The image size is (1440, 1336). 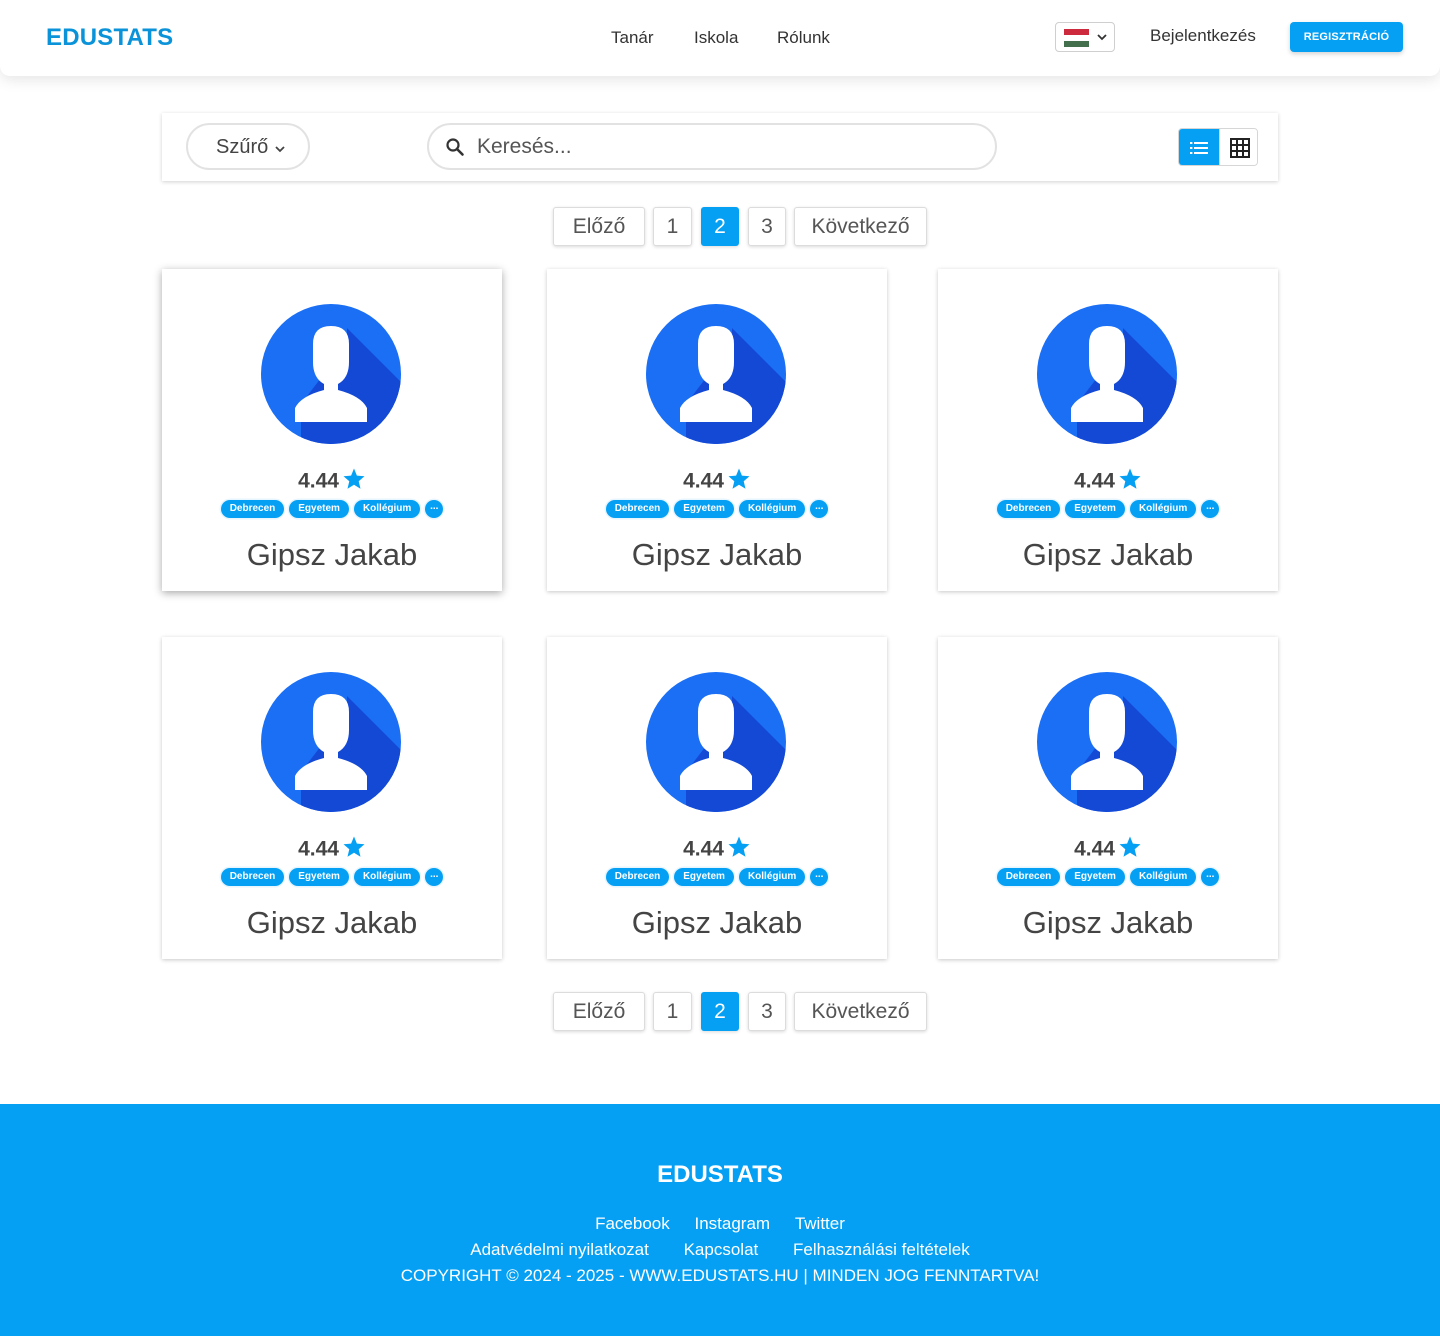 I want to click on view-toggle, so click(x=1218, y=147).